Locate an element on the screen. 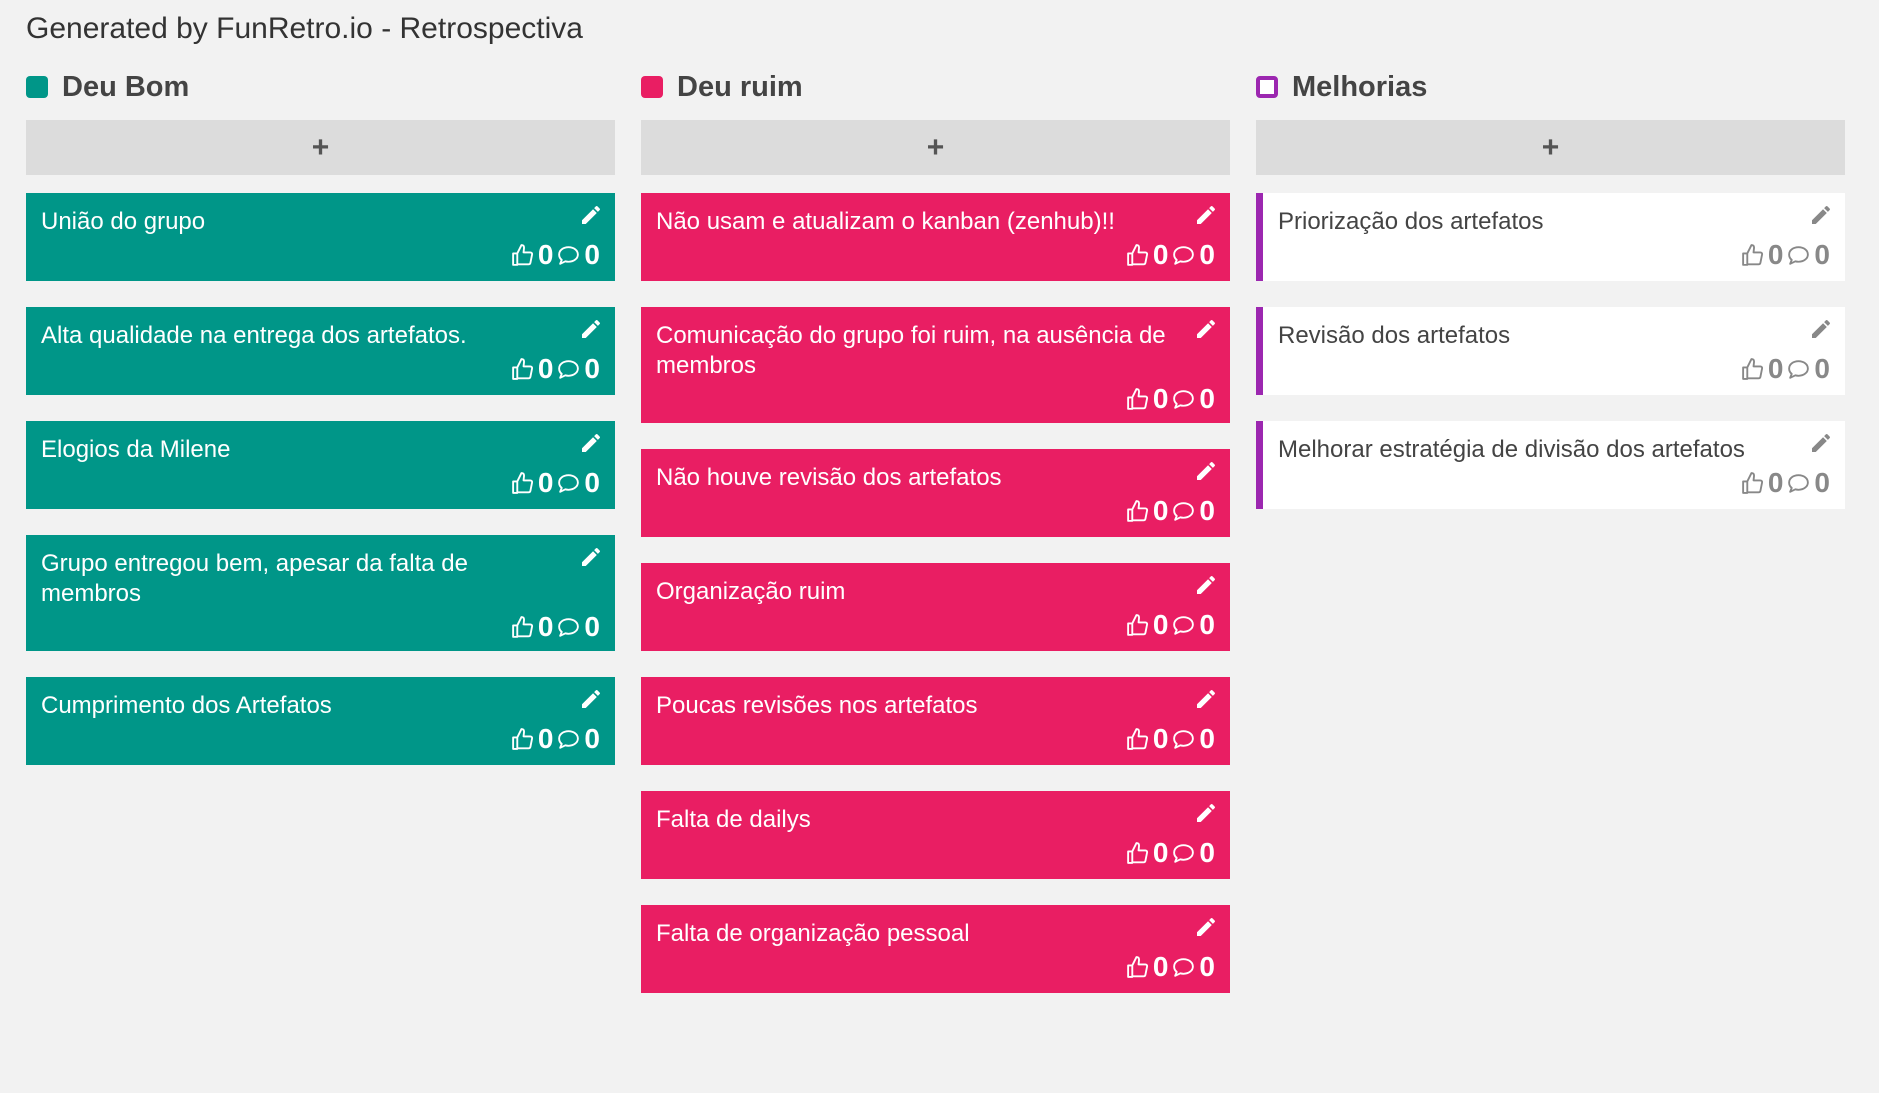 The height and width of the screenshot is (1093, 1879). card: Poucas revisões nos artefatos 0 0 is located at coordinates (935, 721).